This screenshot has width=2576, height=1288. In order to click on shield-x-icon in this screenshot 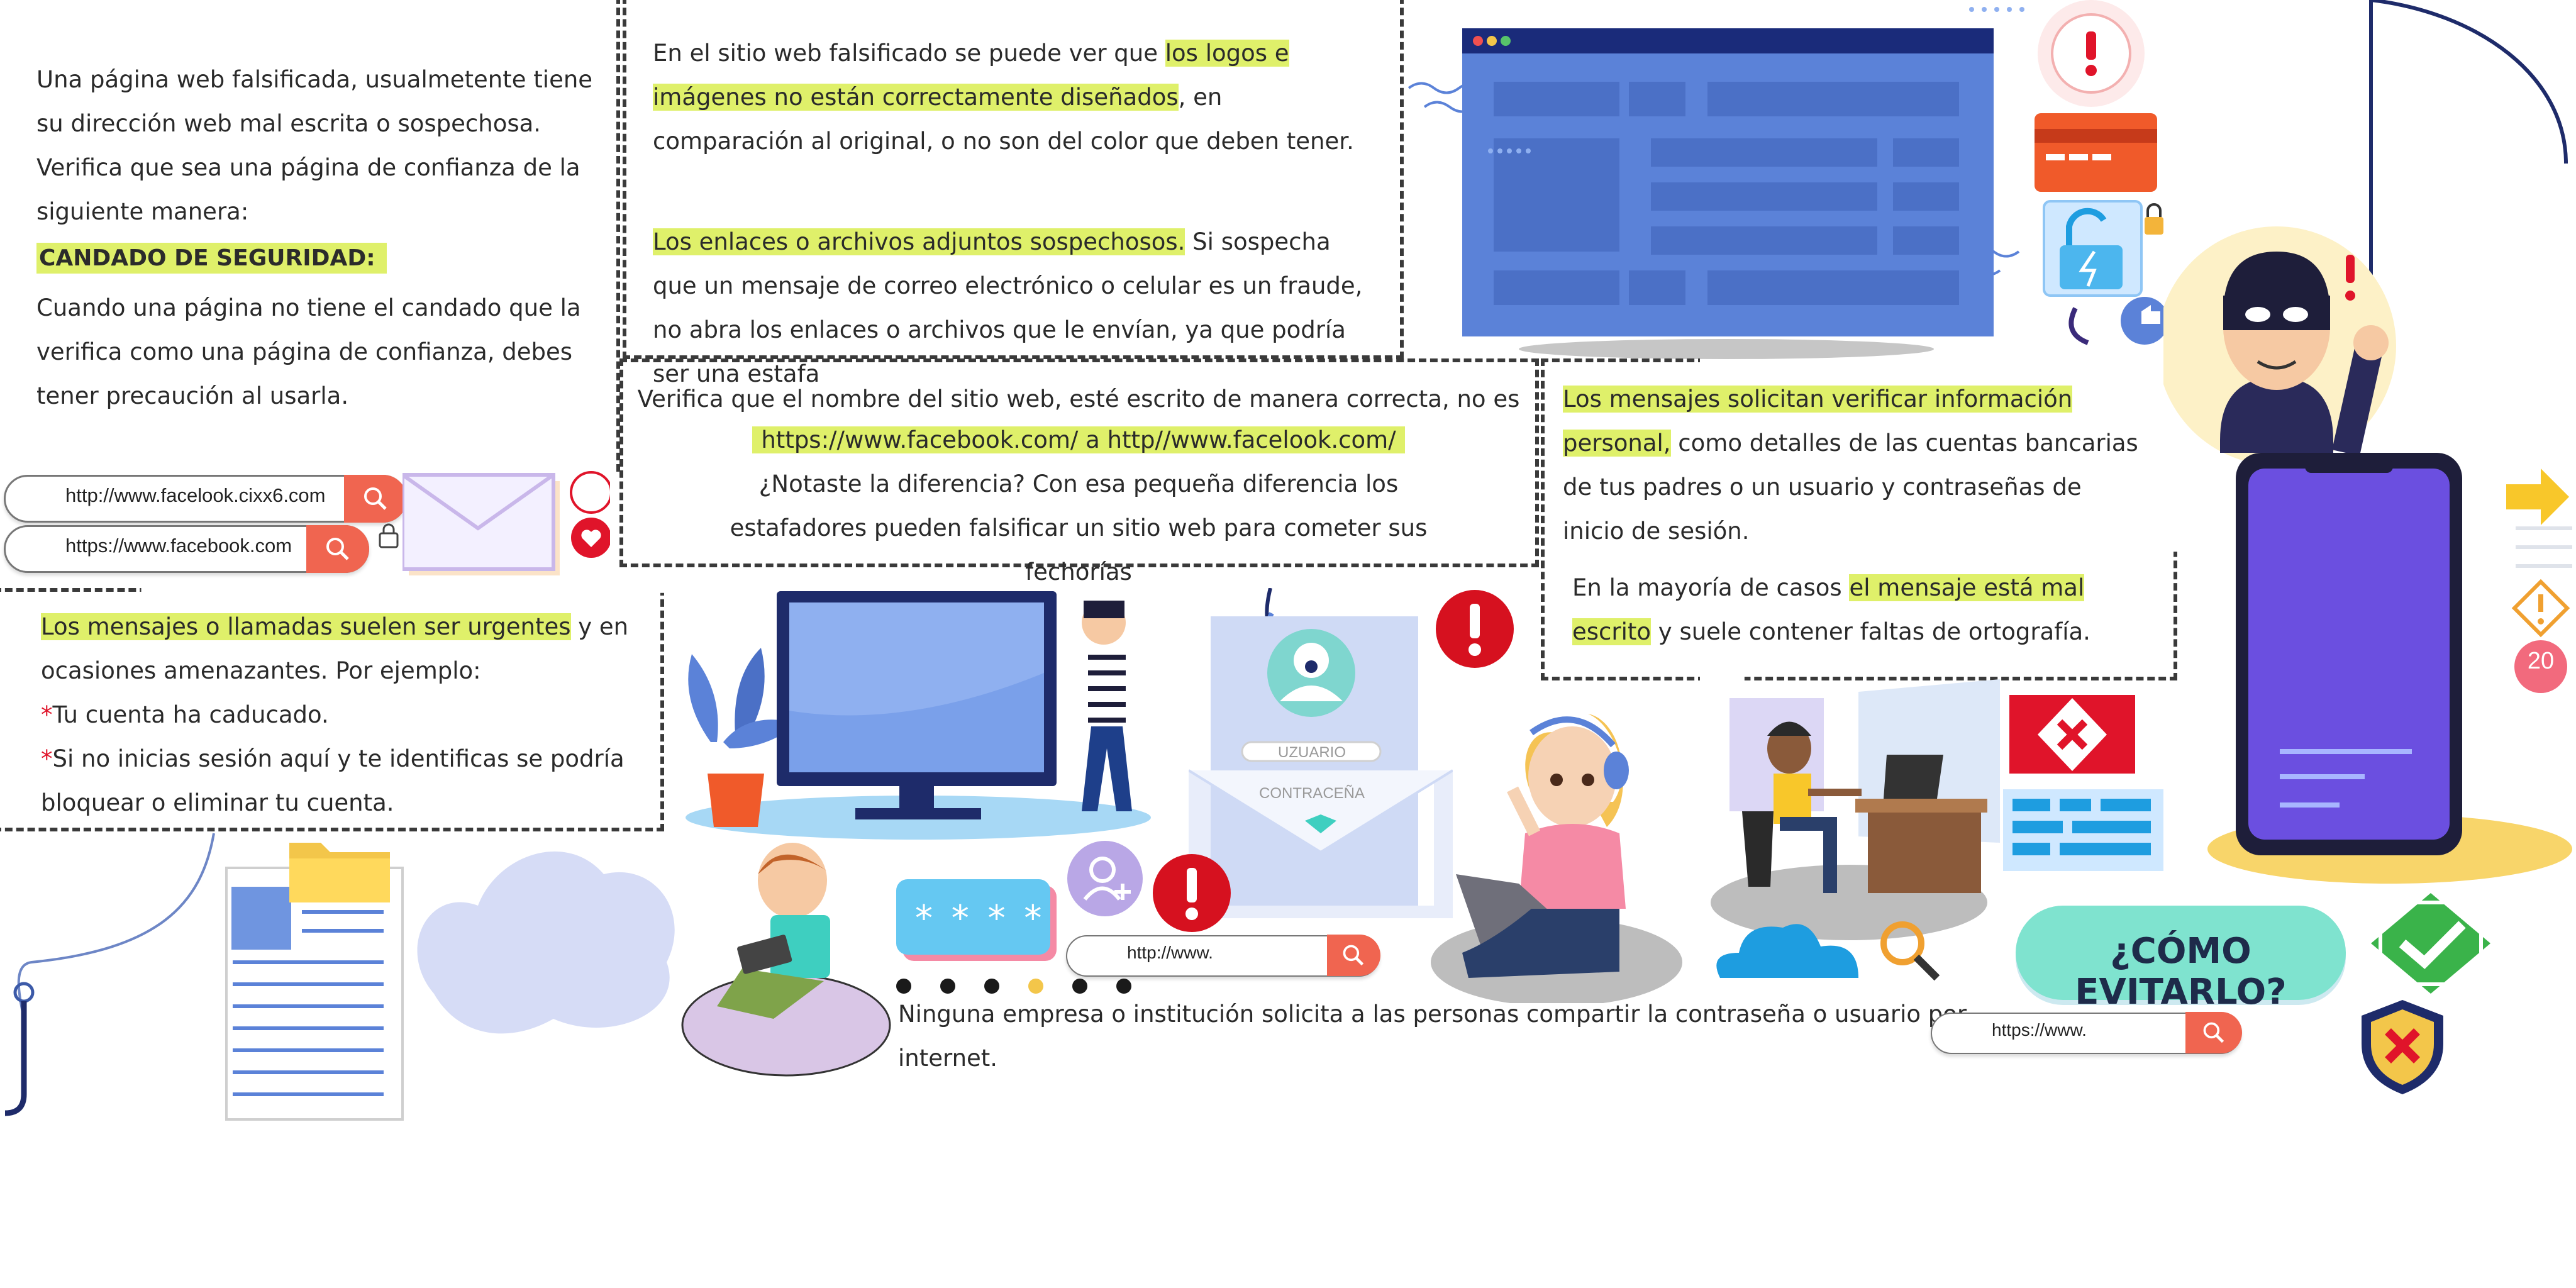, I will do `click(2402, 1047)`.